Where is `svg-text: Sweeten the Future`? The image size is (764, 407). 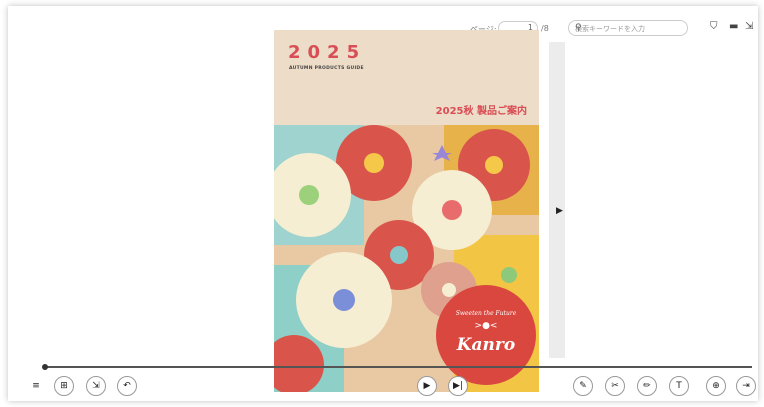 svg-text: Sweeten the Future is located at coordinates (486, 313).